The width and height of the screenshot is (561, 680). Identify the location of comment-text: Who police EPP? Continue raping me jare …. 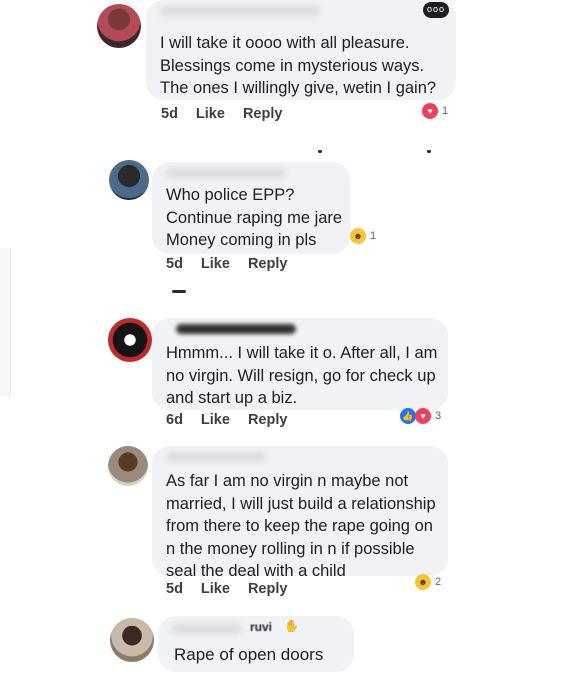
(254, 217).